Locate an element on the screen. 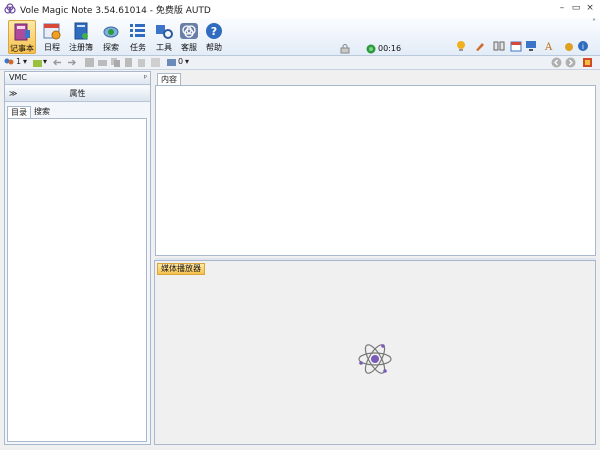 This screenshot has width=600, height=450. ribbon-schedule-button: 日程 is located at coordinates (52, 37).